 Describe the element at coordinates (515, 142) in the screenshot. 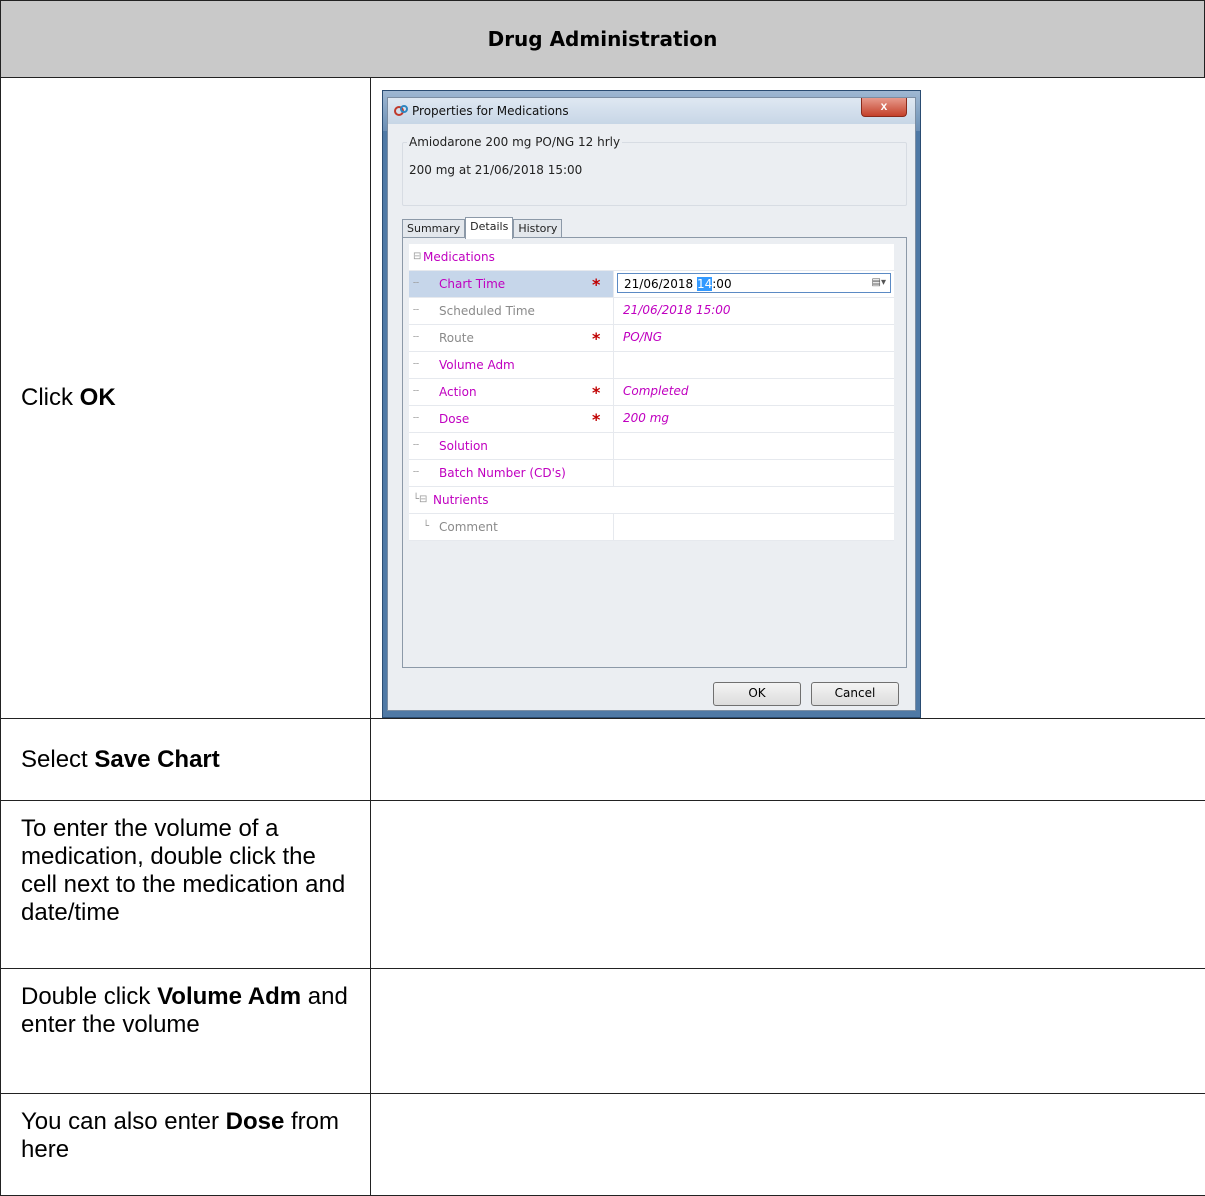

I see `order-title: Amiodarone 200 mg PO/NG 12 hrly` at that location.